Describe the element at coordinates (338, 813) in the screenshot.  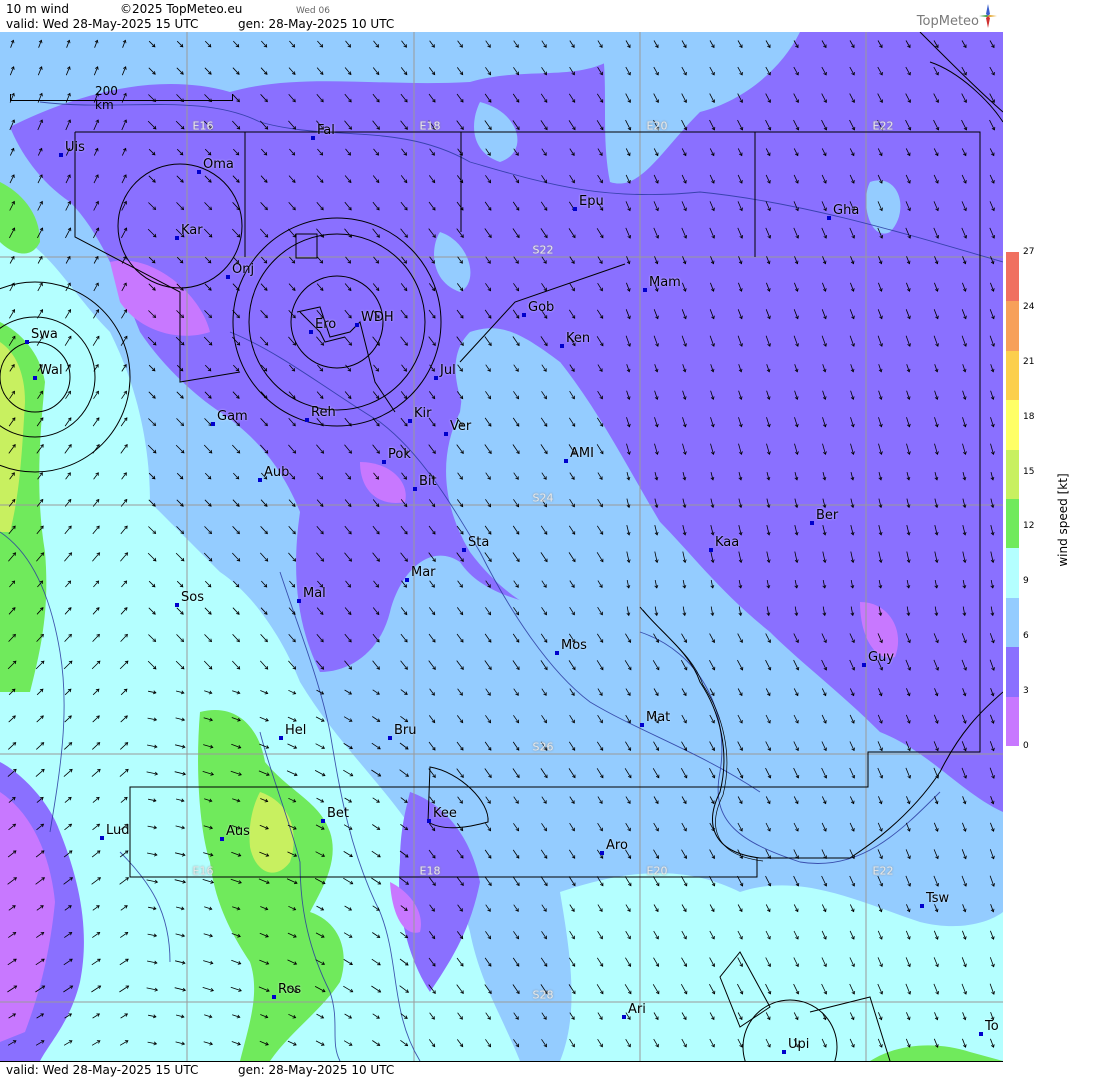
I see `city-label: Bet` at that location.